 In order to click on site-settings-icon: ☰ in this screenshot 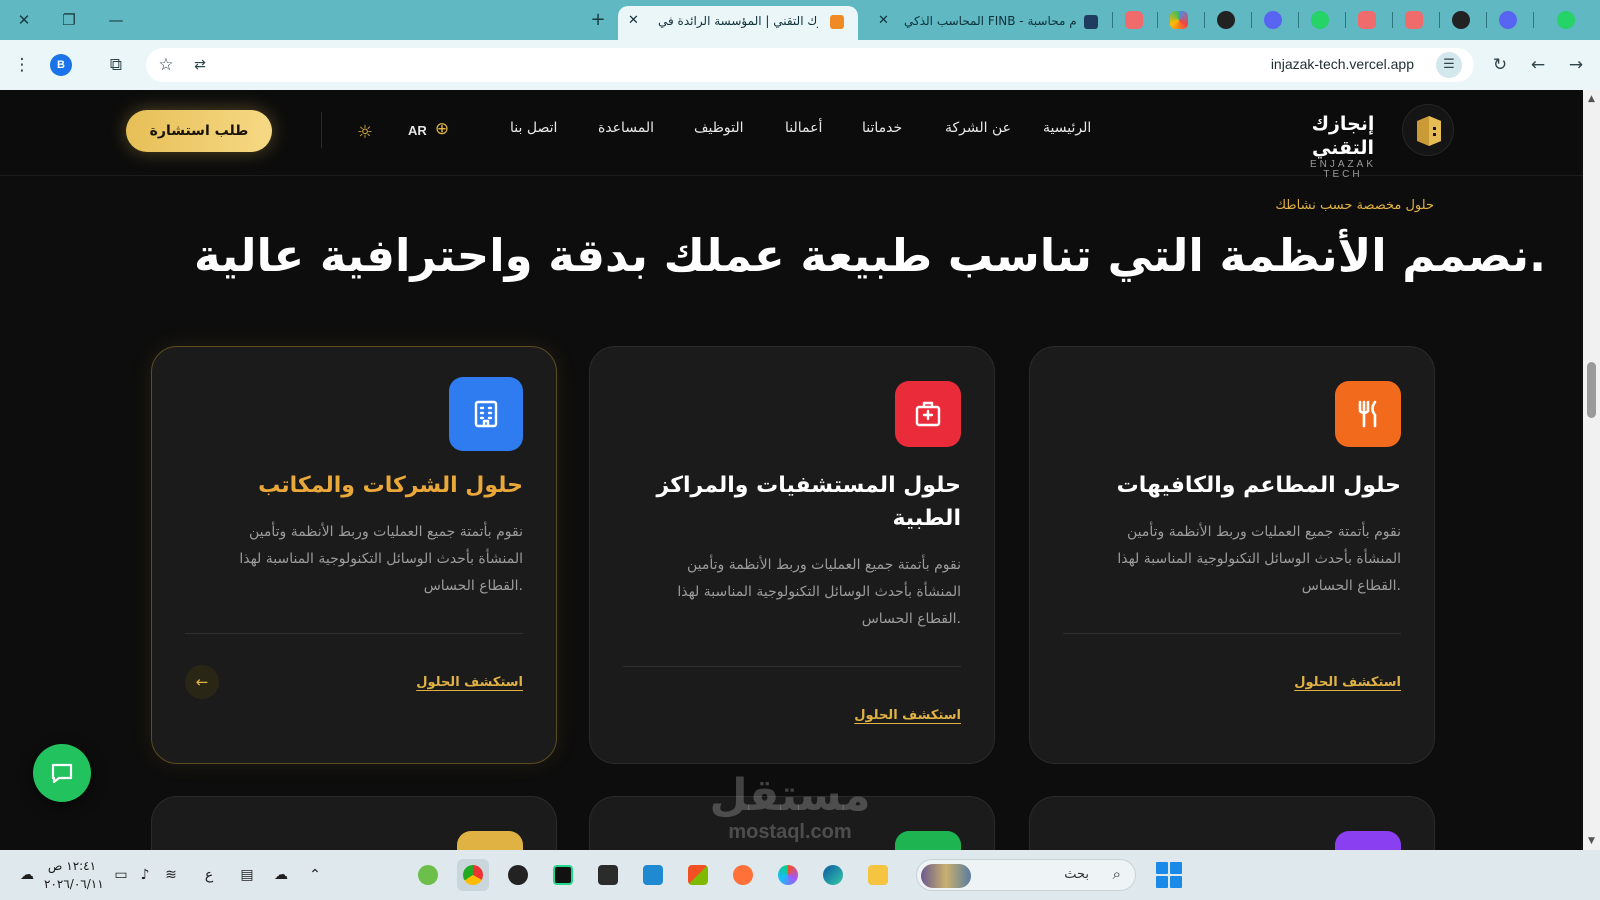, I will do `click(1449, 65)`.